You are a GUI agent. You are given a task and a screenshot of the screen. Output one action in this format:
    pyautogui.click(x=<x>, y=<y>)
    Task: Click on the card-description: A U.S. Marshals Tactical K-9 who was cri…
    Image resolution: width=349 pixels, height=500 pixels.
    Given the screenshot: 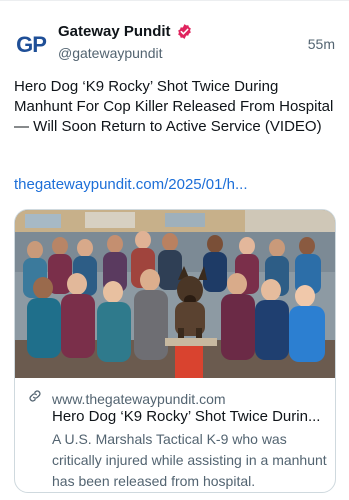 What is the action you would take?
    pyautogui.click(x=189, y=460)
    